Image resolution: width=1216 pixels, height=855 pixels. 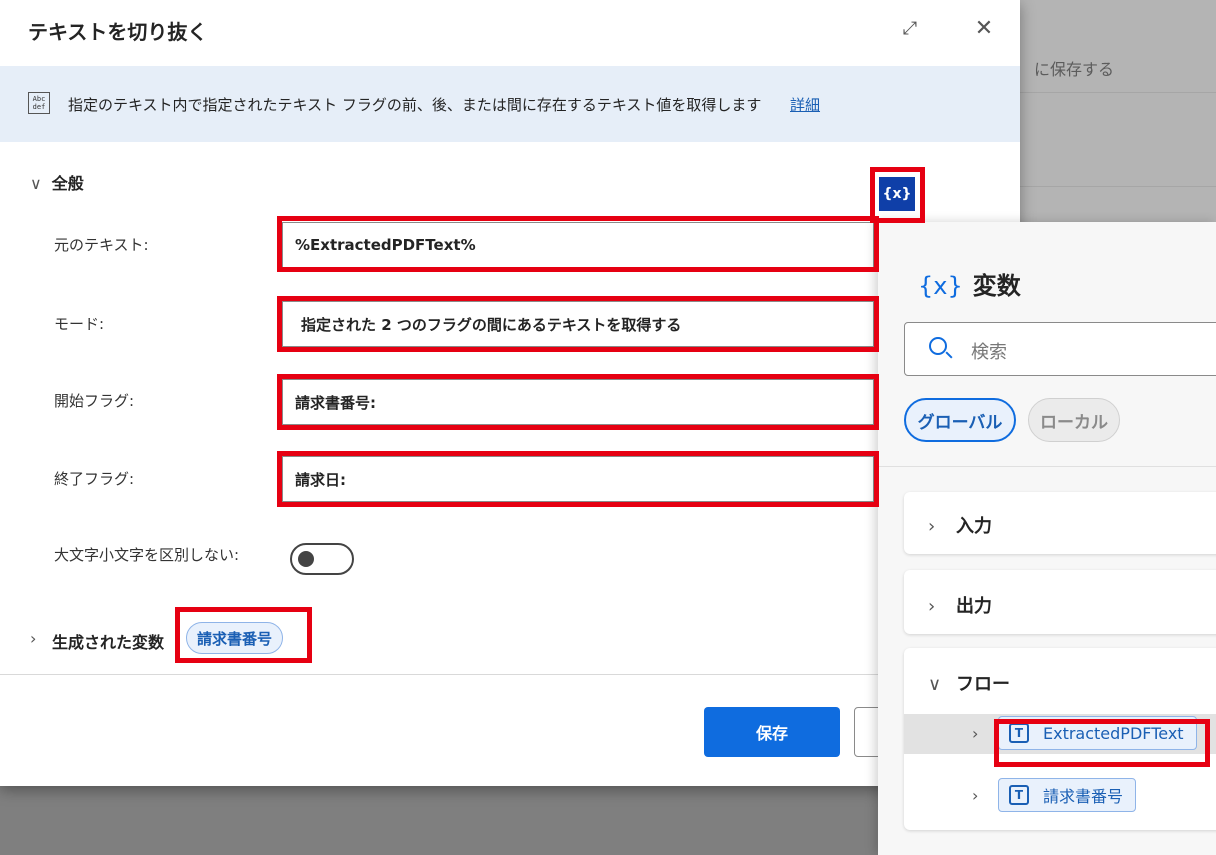 I want to click on search-input: 検索, so click(x=1060, y=349).